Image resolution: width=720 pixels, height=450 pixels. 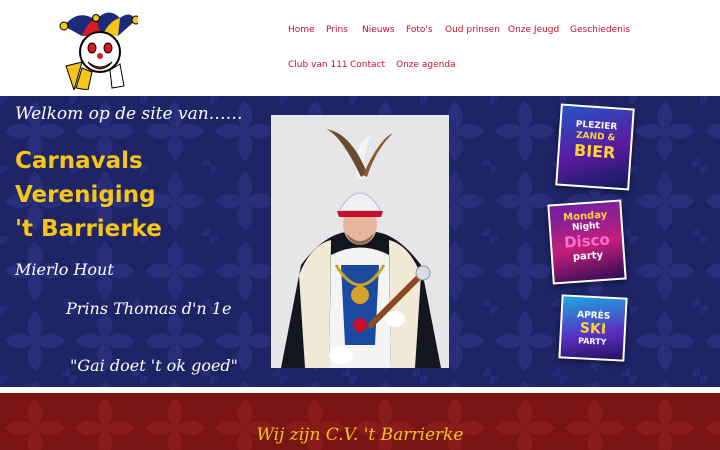 What do you see at coordinates (533, 30) in the screenshot?
I see `nav-onze-jeugd: Onze Jeugd` at bounding box center [533, 30].